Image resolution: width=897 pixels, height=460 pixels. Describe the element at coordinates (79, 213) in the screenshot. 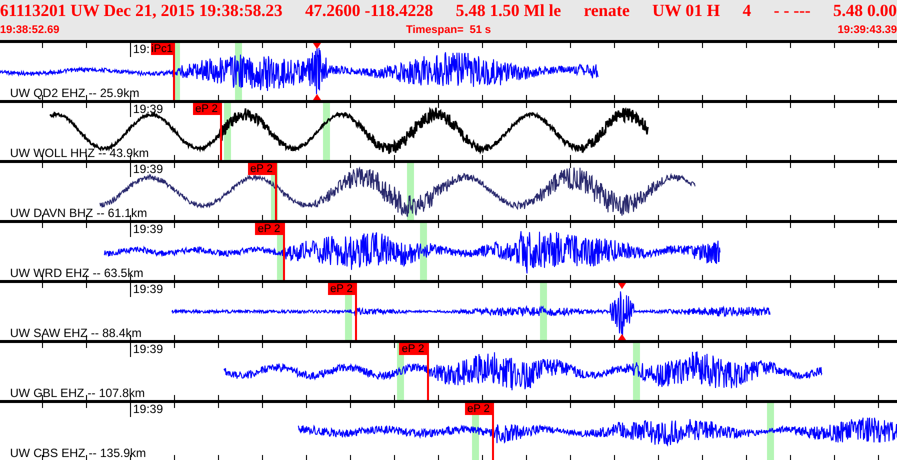

I see `channel-label: UW DAVN BHZ -- 61.1km` at that location.